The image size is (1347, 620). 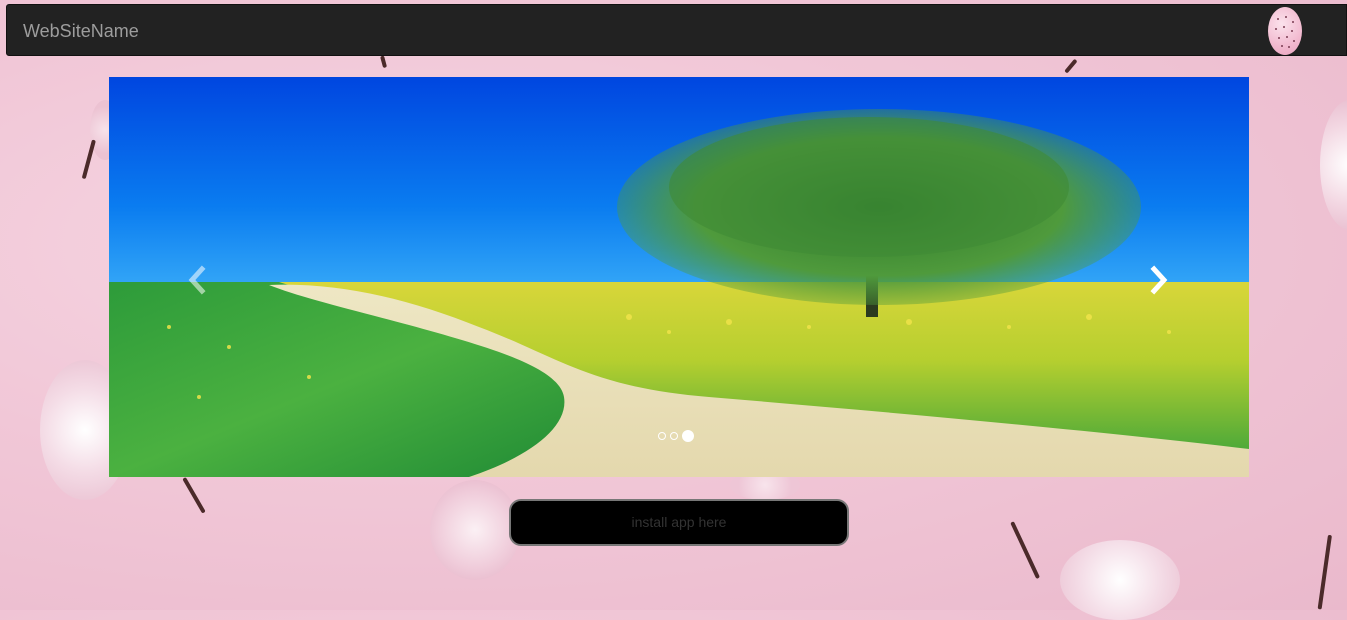 What do you see at coordinates (688, 436) in the screenshot?
I see `carousel-indicator-active` at bounding box center [688, 436].